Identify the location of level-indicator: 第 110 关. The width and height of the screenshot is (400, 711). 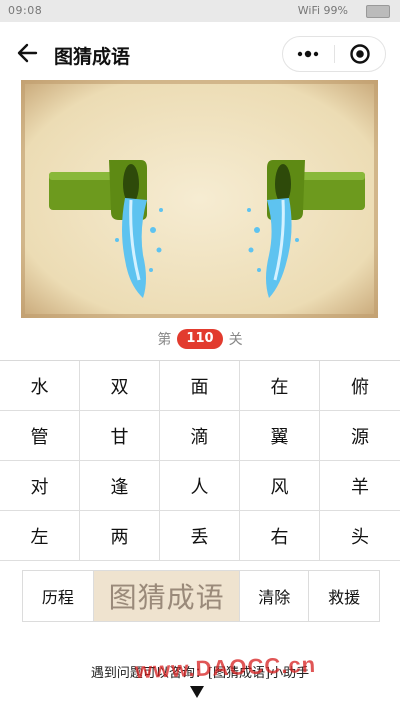
(200, 339).